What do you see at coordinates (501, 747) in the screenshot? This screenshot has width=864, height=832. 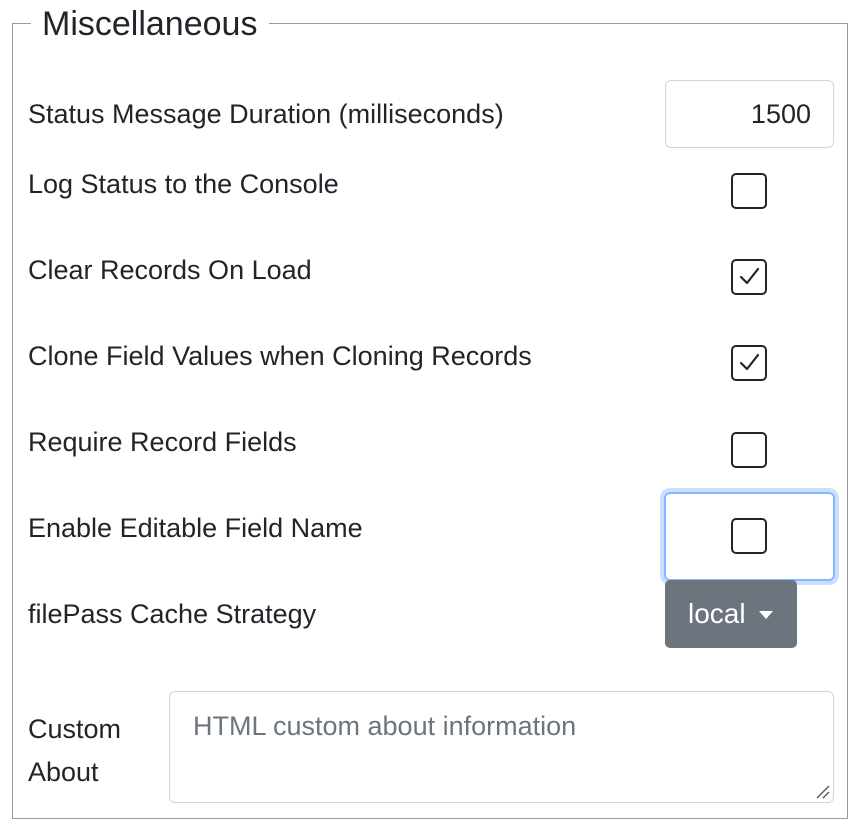 I see `custom-about-textarea: HTML custom about information` at bounding box center [501, 747].